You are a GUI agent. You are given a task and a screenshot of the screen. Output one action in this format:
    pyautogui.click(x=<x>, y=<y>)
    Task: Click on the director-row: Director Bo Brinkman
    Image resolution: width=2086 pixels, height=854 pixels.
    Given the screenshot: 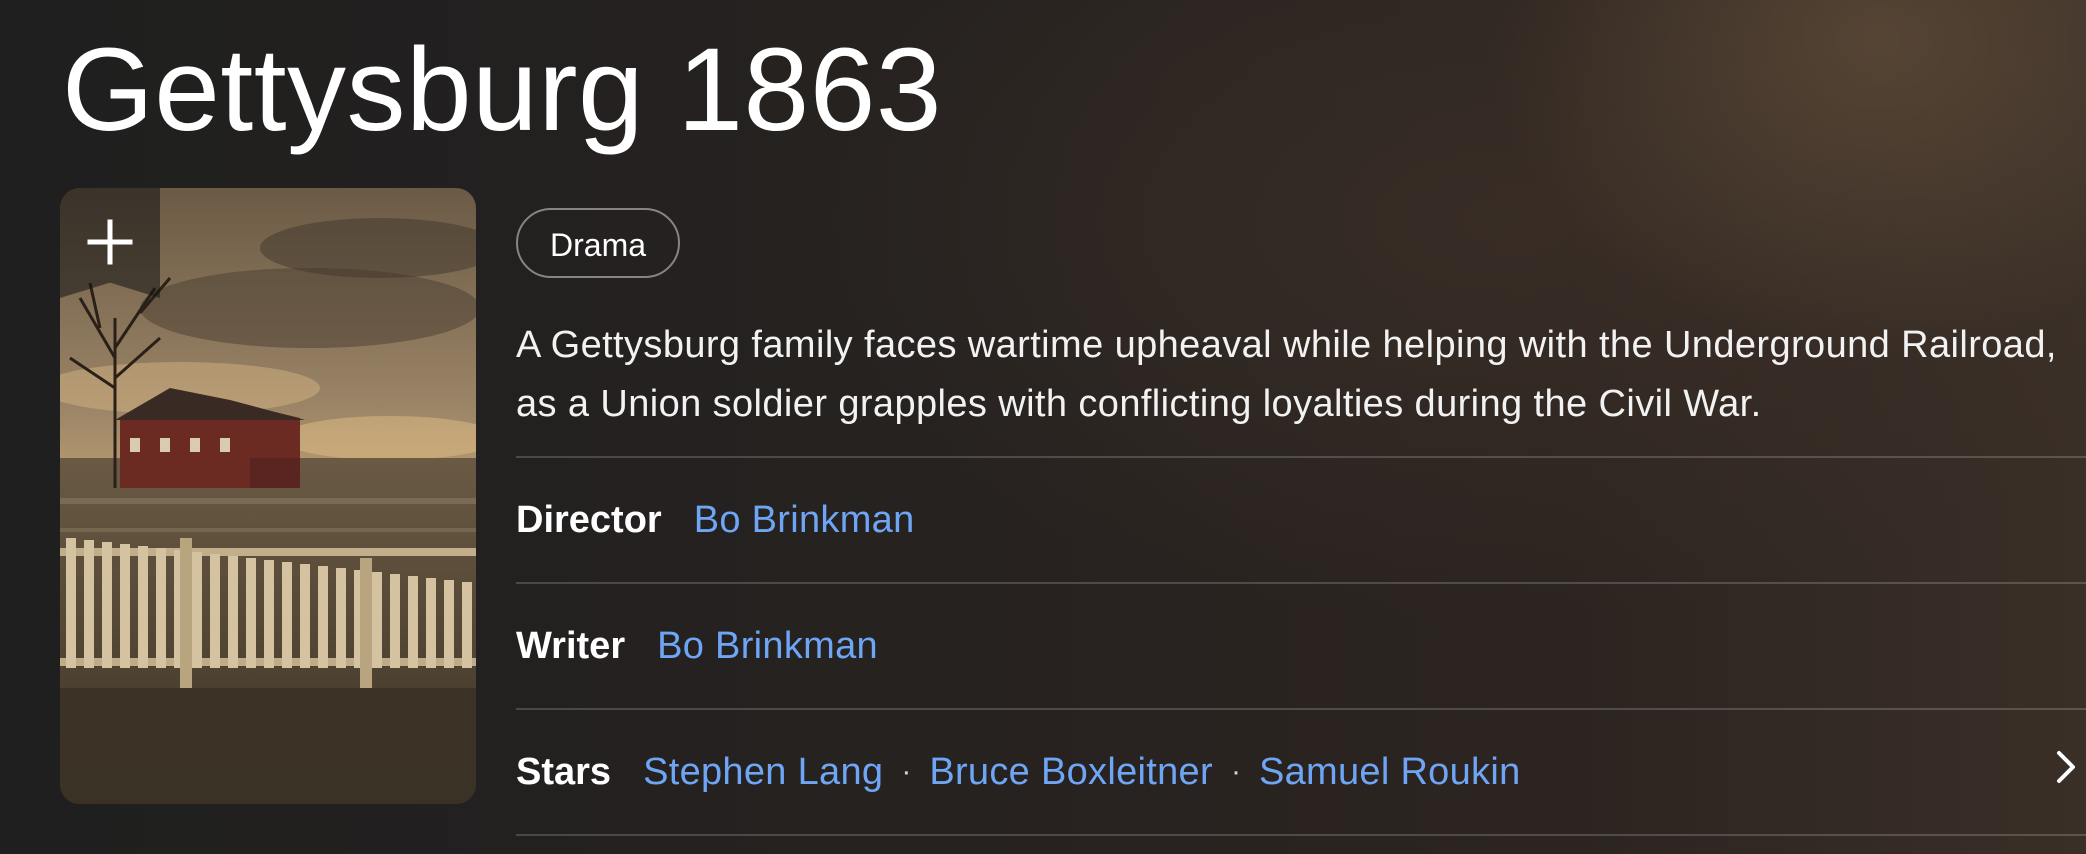 What is the action you would take?
    pyautogui.click(x=1301, y=519)
    